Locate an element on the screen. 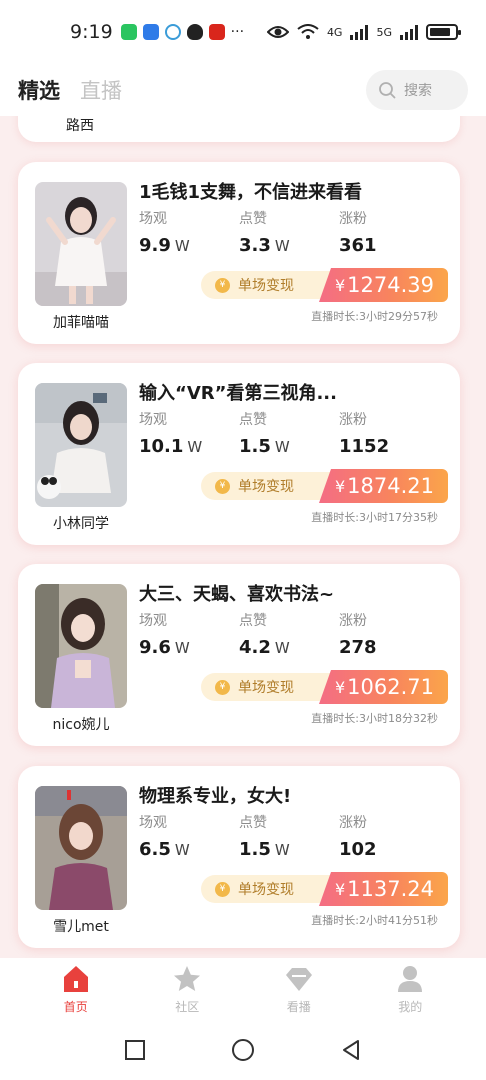 Image resolution: width=486 pixels, height=1080 pixels. earnings-badge: ¥ 单场变现 ¥1274.39 is located at coordinates (324, 285).